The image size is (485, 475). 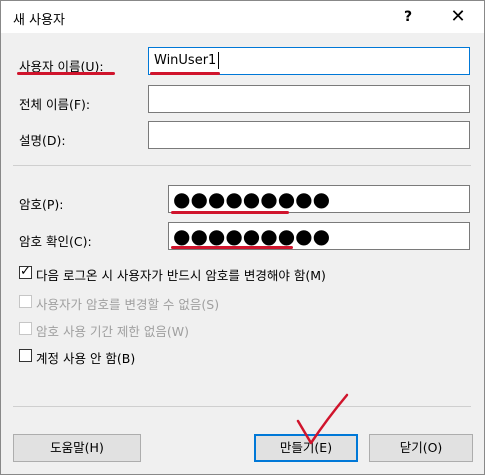 What do you see at coordinates (86, 358) in the screenshot?
I see `checkbox-label: 계정 사용 안 함(B)` at bounding box center [86, 358].